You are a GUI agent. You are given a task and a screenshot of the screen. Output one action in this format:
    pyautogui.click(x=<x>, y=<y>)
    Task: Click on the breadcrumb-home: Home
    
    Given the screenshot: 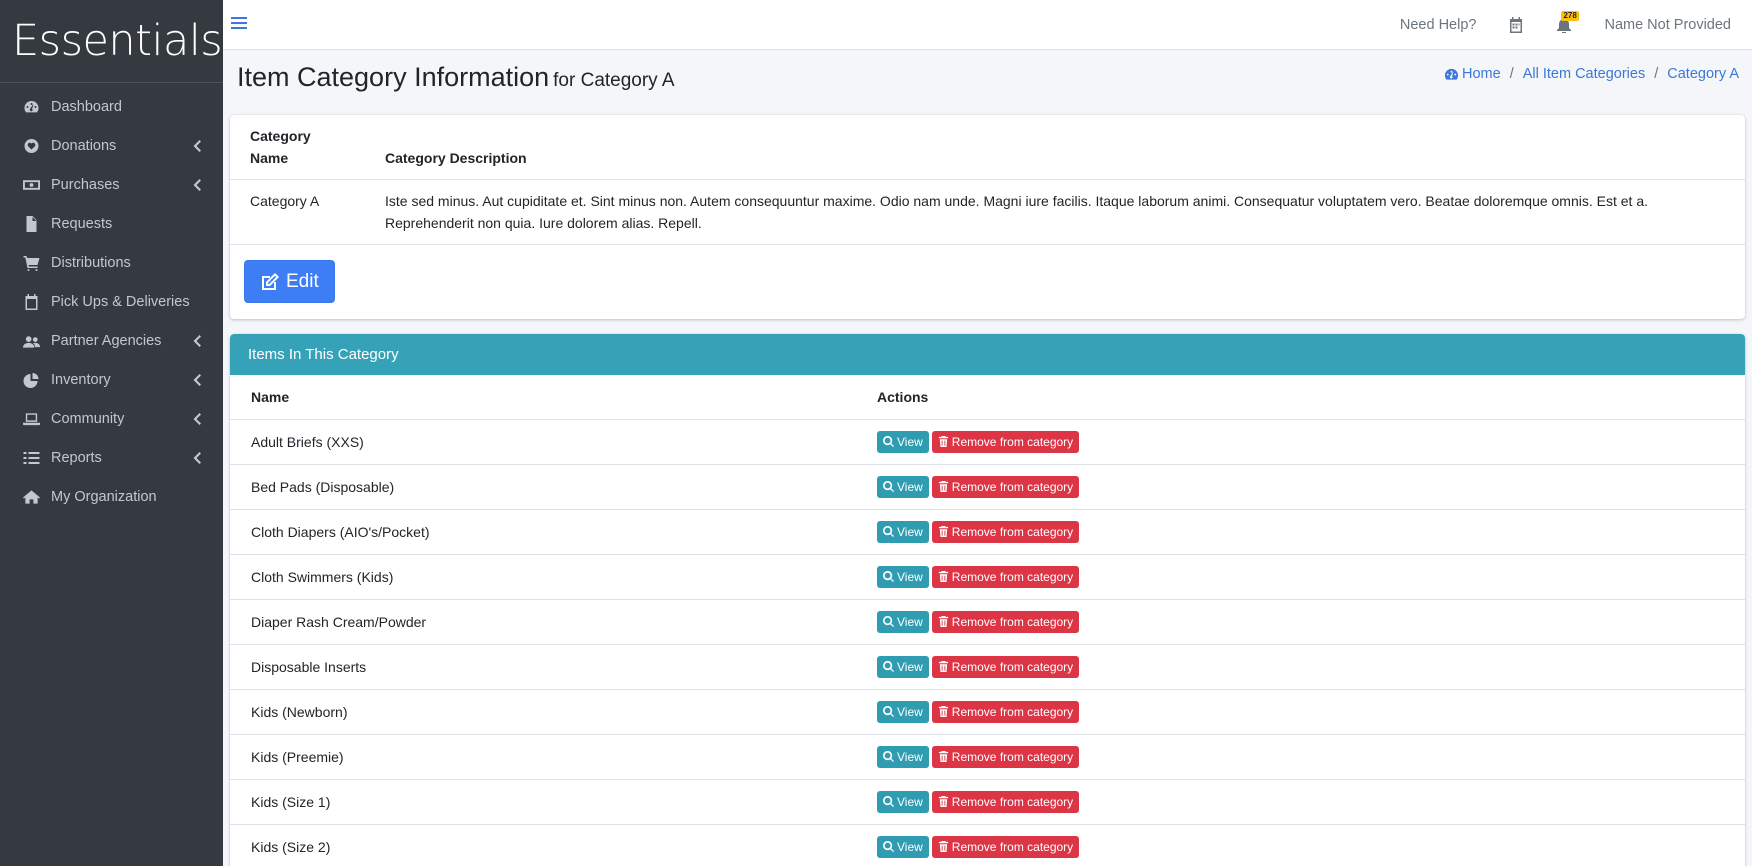 What is the action you would take?
    pyautogui.click(x=1472, y=74)
    